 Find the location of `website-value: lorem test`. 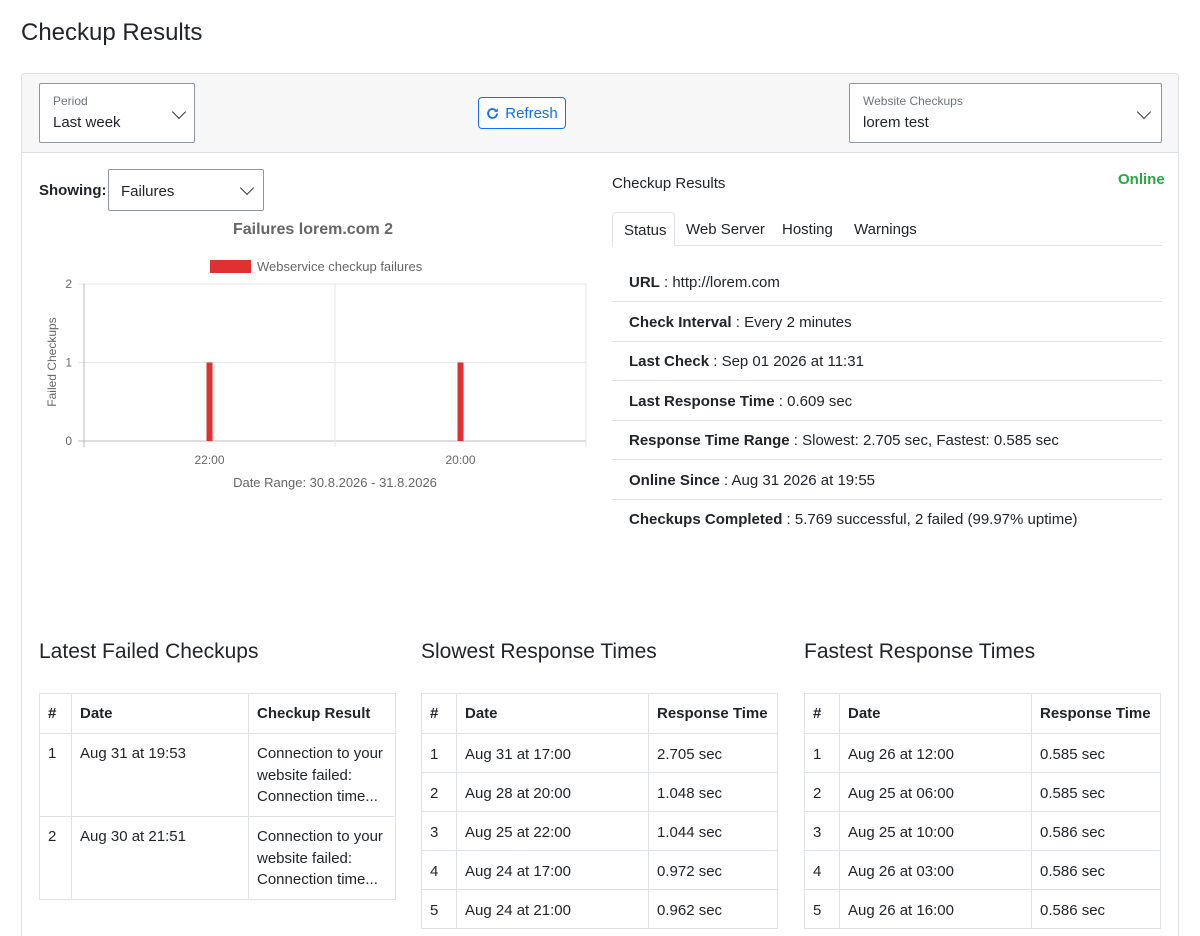

website-value: lorem test is located at coordinates (896, 122).